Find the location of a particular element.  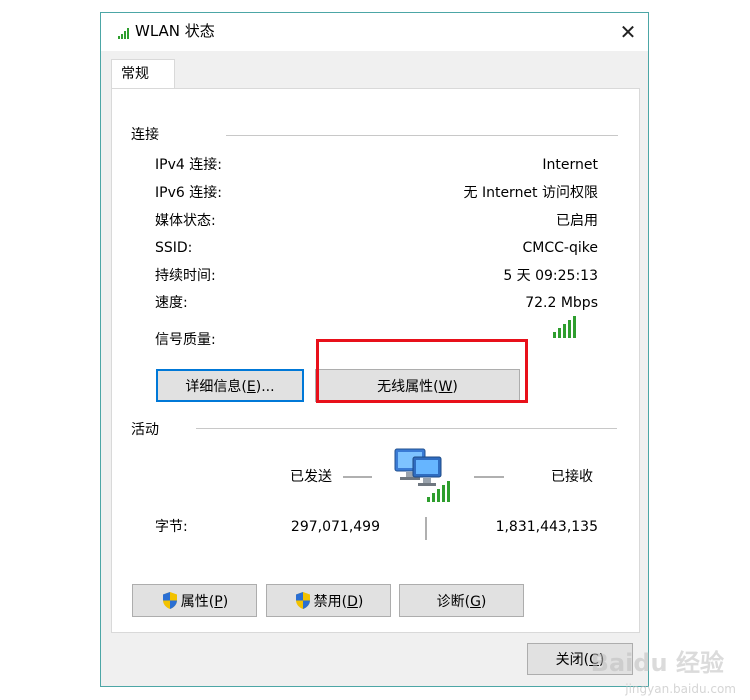

activity-group-label: 活动 is located at coordinates (145, 430).